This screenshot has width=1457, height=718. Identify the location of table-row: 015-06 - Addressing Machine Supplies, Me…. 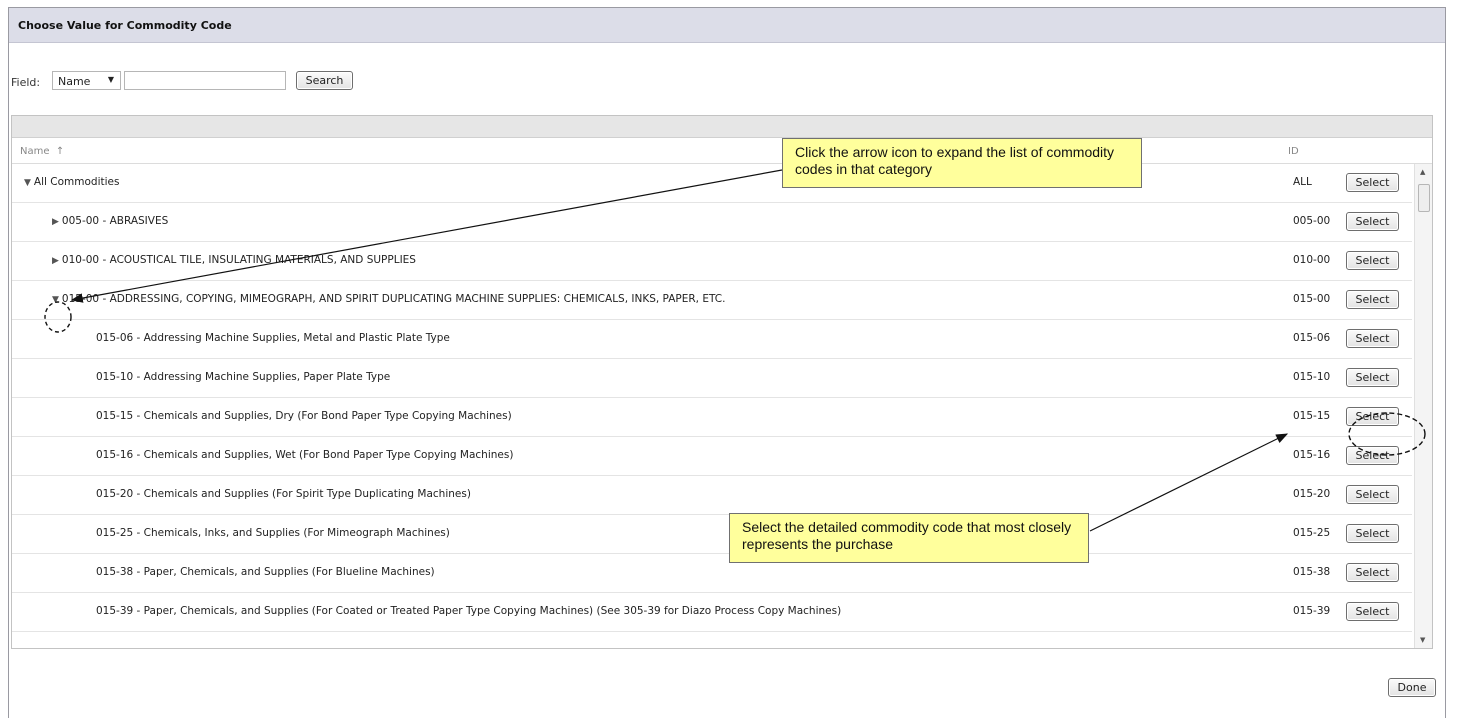
(712, 339).